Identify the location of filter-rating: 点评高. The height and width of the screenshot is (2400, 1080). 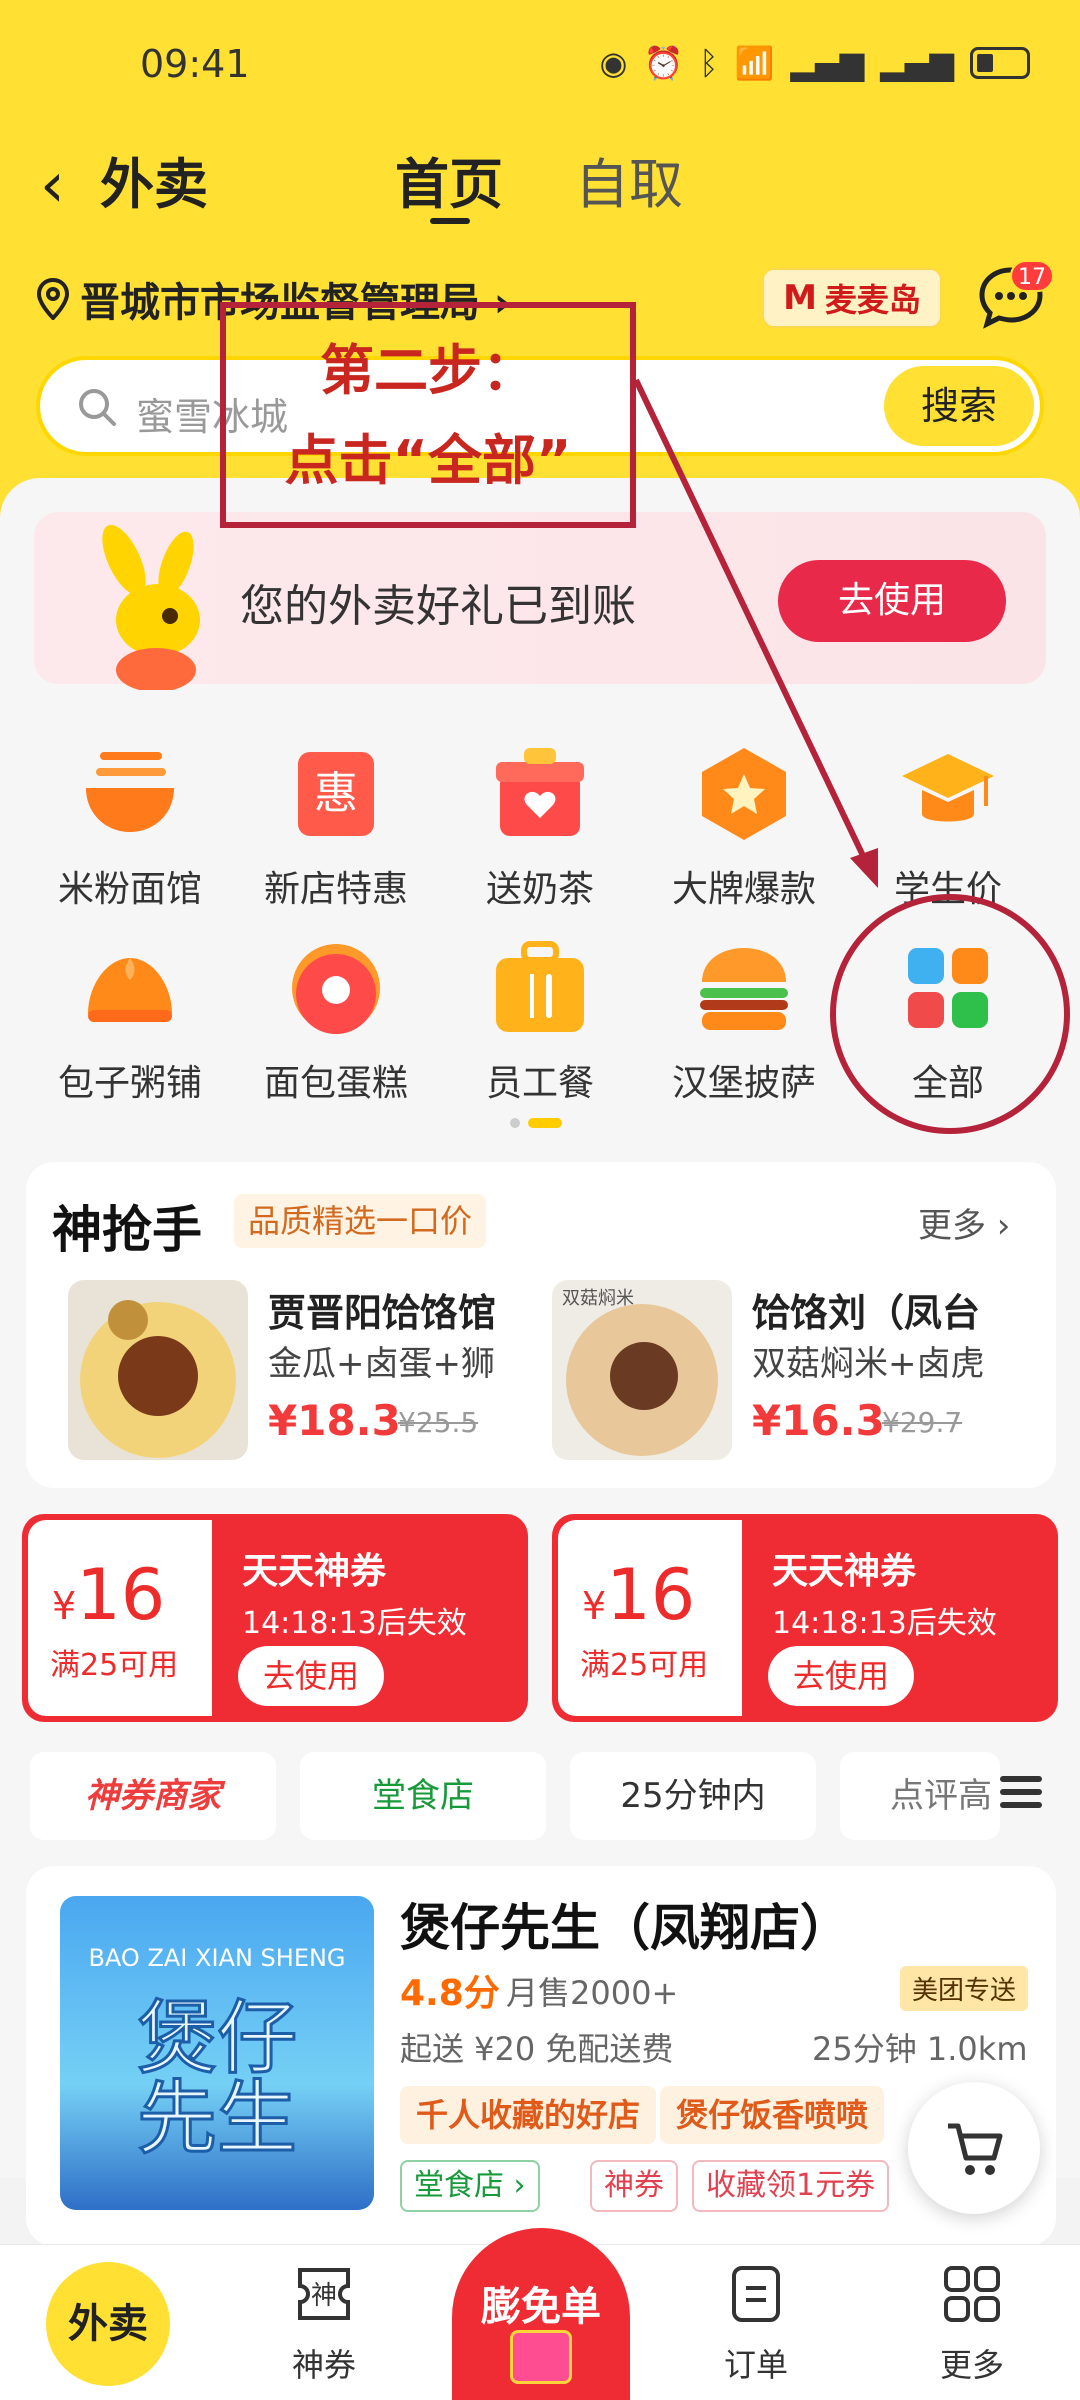
(920, 1796).